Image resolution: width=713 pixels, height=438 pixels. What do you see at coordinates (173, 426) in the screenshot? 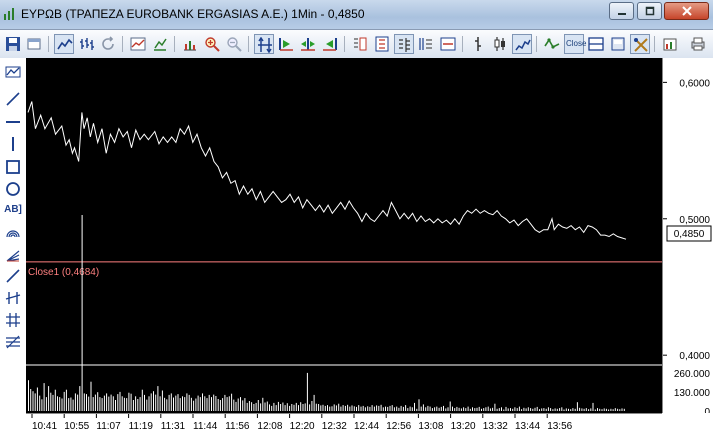
I see `time-tick-label: 11:31` at bounding box center [173, 426].